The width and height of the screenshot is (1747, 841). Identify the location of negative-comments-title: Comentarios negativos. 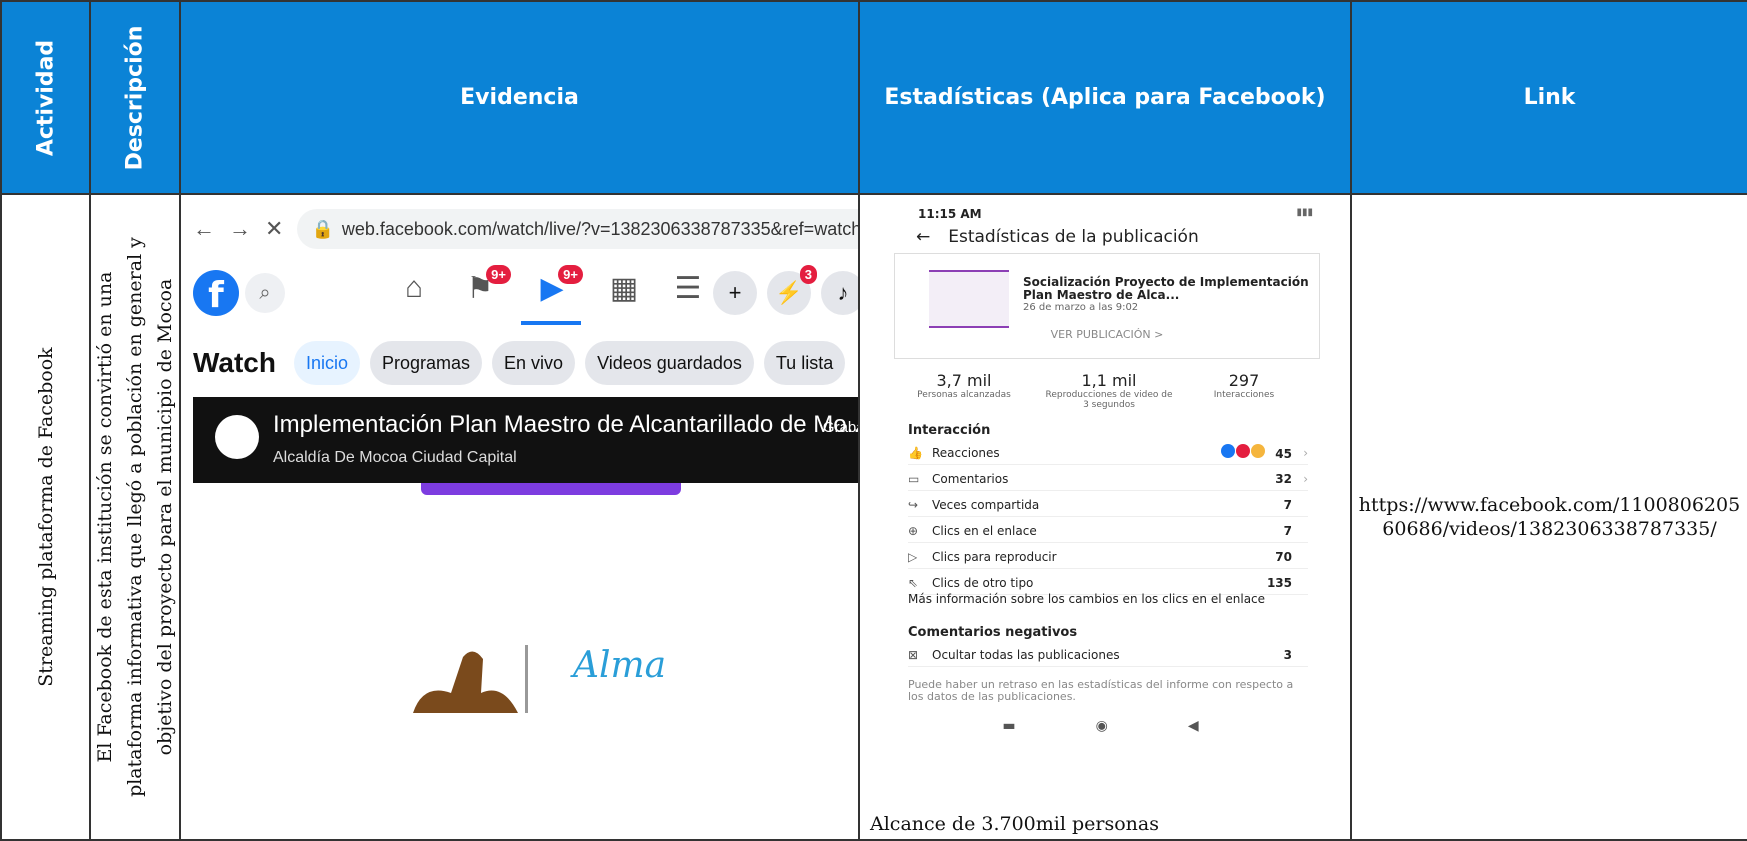
(993, 632).